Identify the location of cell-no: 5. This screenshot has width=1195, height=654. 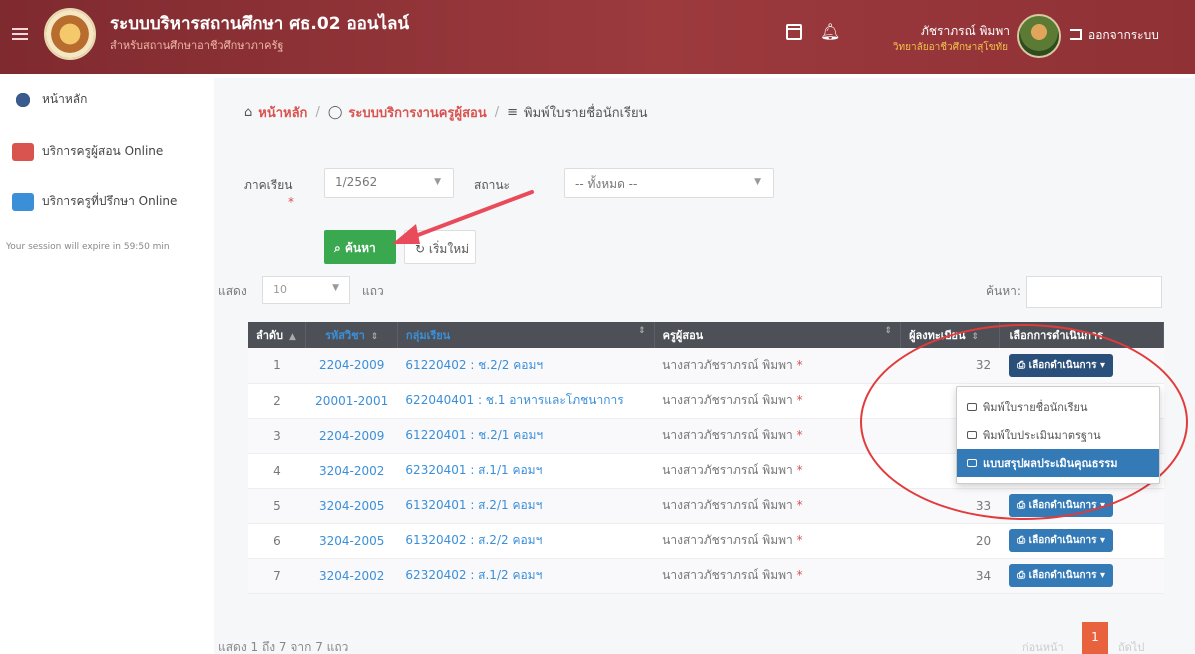
(277, 506).